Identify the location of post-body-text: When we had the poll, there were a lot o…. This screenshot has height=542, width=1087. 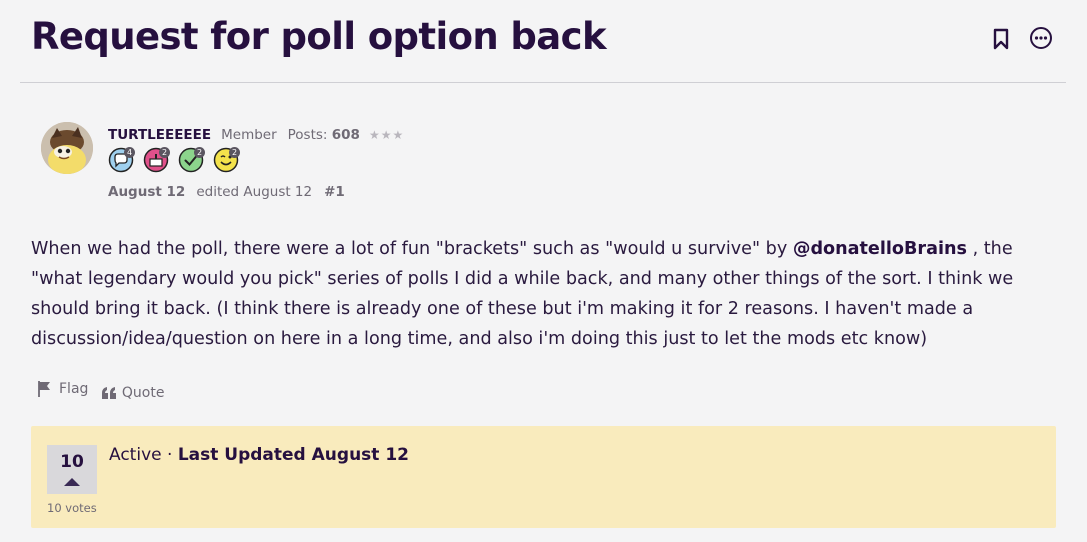
(412, 249).